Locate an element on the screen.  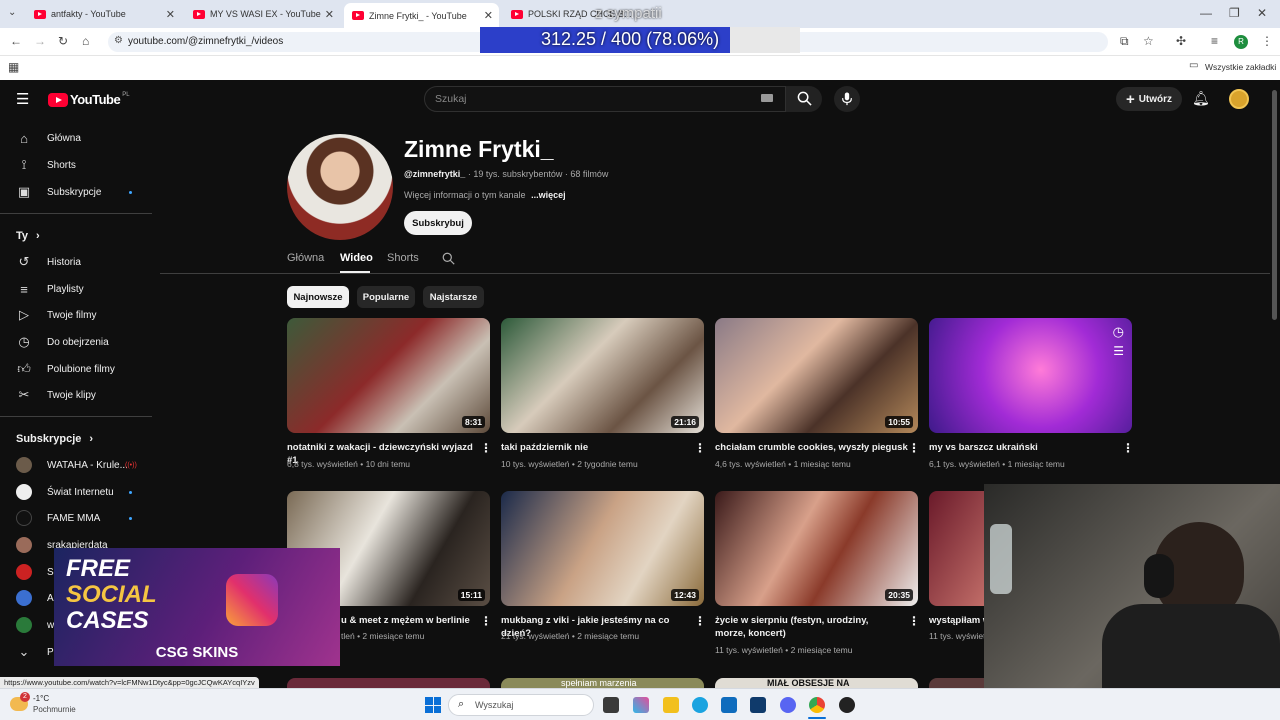
windows-start-icon is located at coordinates (433, 705).